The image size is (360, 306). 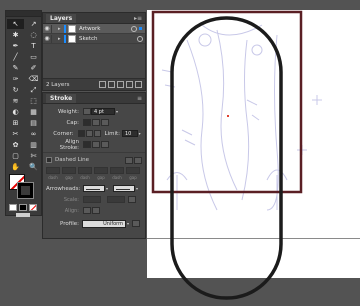 I want to click on stroke-tab: Stroke, so click(x=61, y=98).